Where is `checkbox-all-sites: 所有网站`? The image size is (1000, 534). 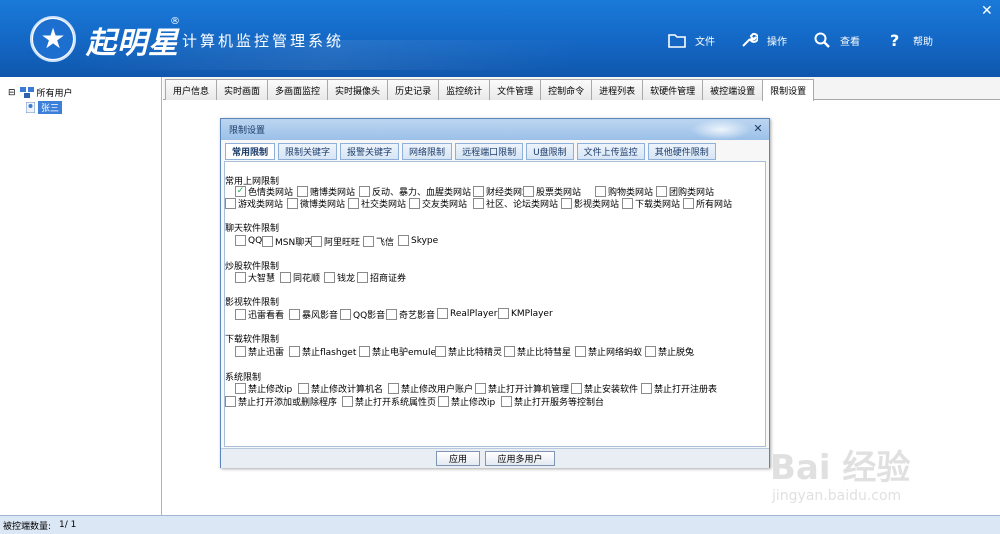 checkbox-all-sites: 所有网站 is located at coordinates (707, 203).